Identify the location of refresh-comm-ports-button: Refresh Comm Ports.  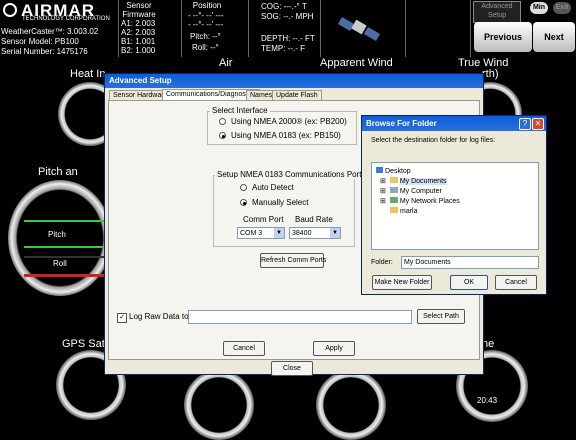
(293, 260).